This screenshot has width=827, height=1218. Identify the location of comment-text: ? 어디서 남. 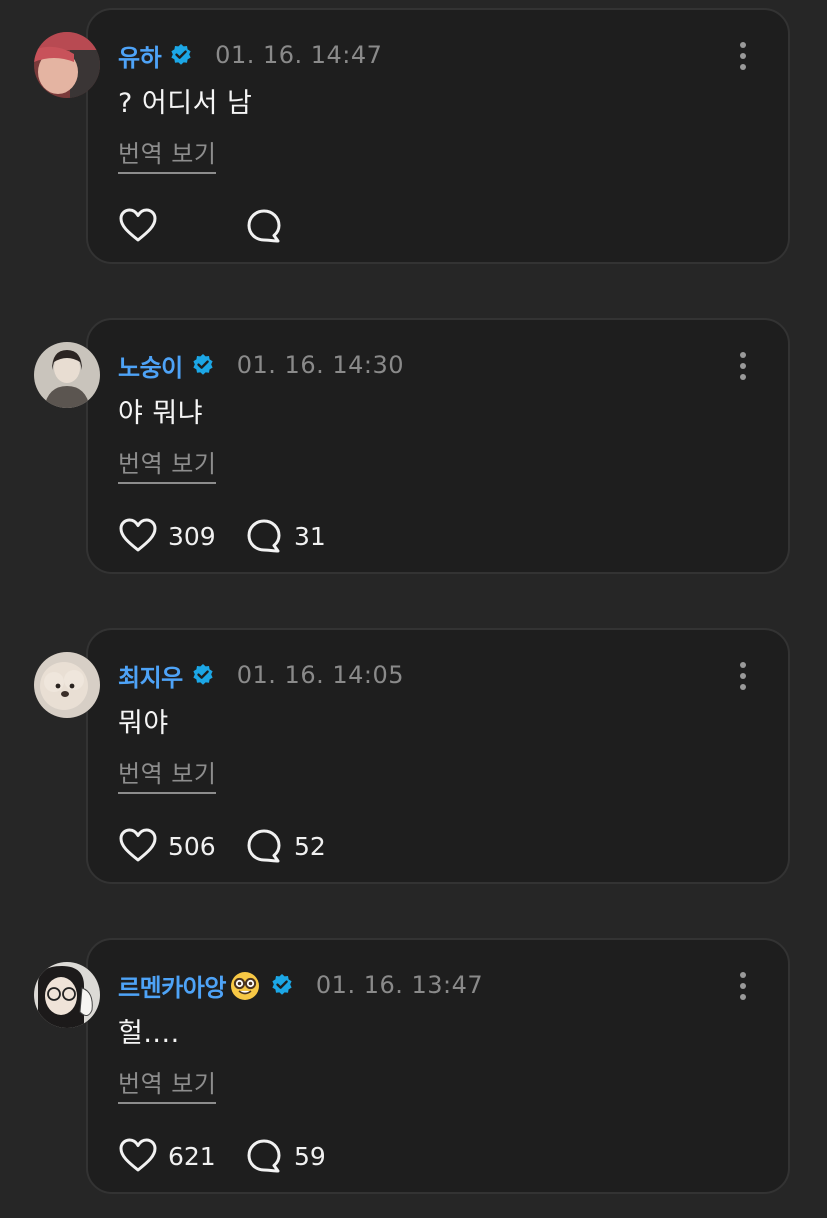
(185, 103).